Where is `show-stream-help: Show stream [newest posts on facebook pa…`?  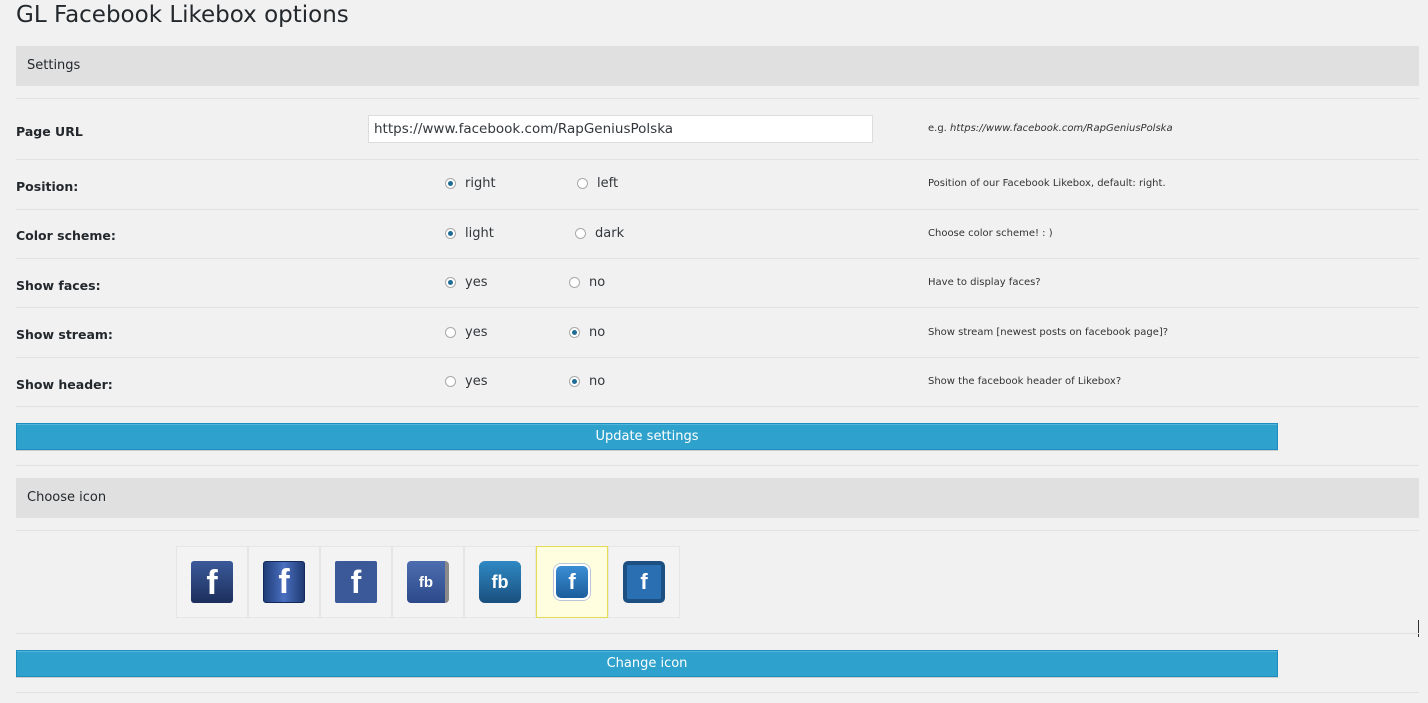 show-stream-help: Show stream [newest posts on facebook pa… is located at coordinates (1048, 332).